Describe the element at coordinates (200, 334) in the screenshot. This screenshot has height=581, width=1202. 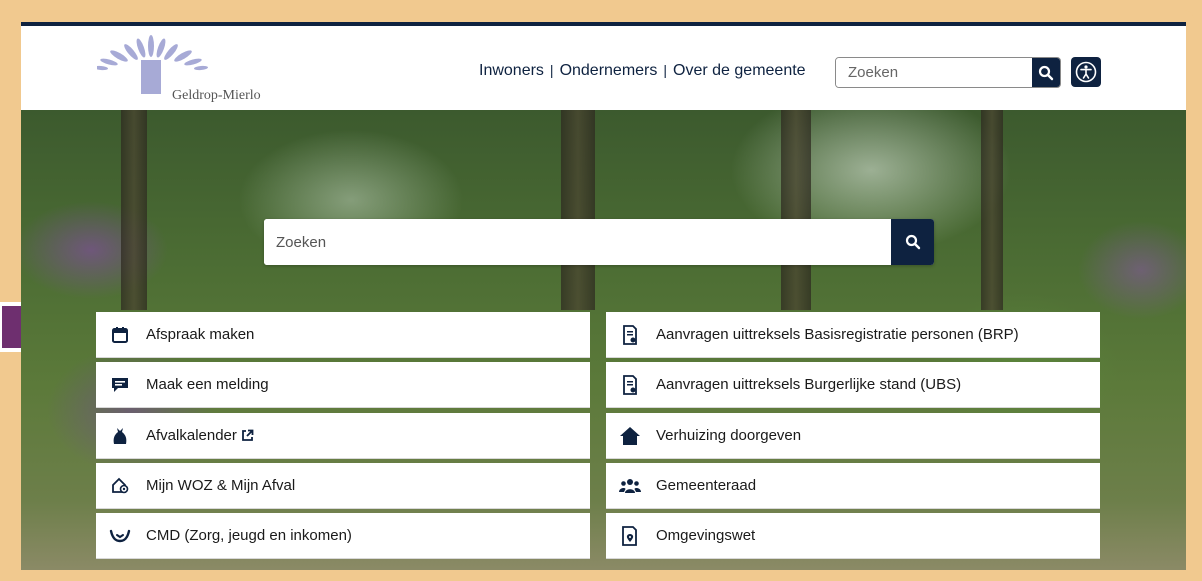
I see `tile-label: Afspraak maken` at that location.